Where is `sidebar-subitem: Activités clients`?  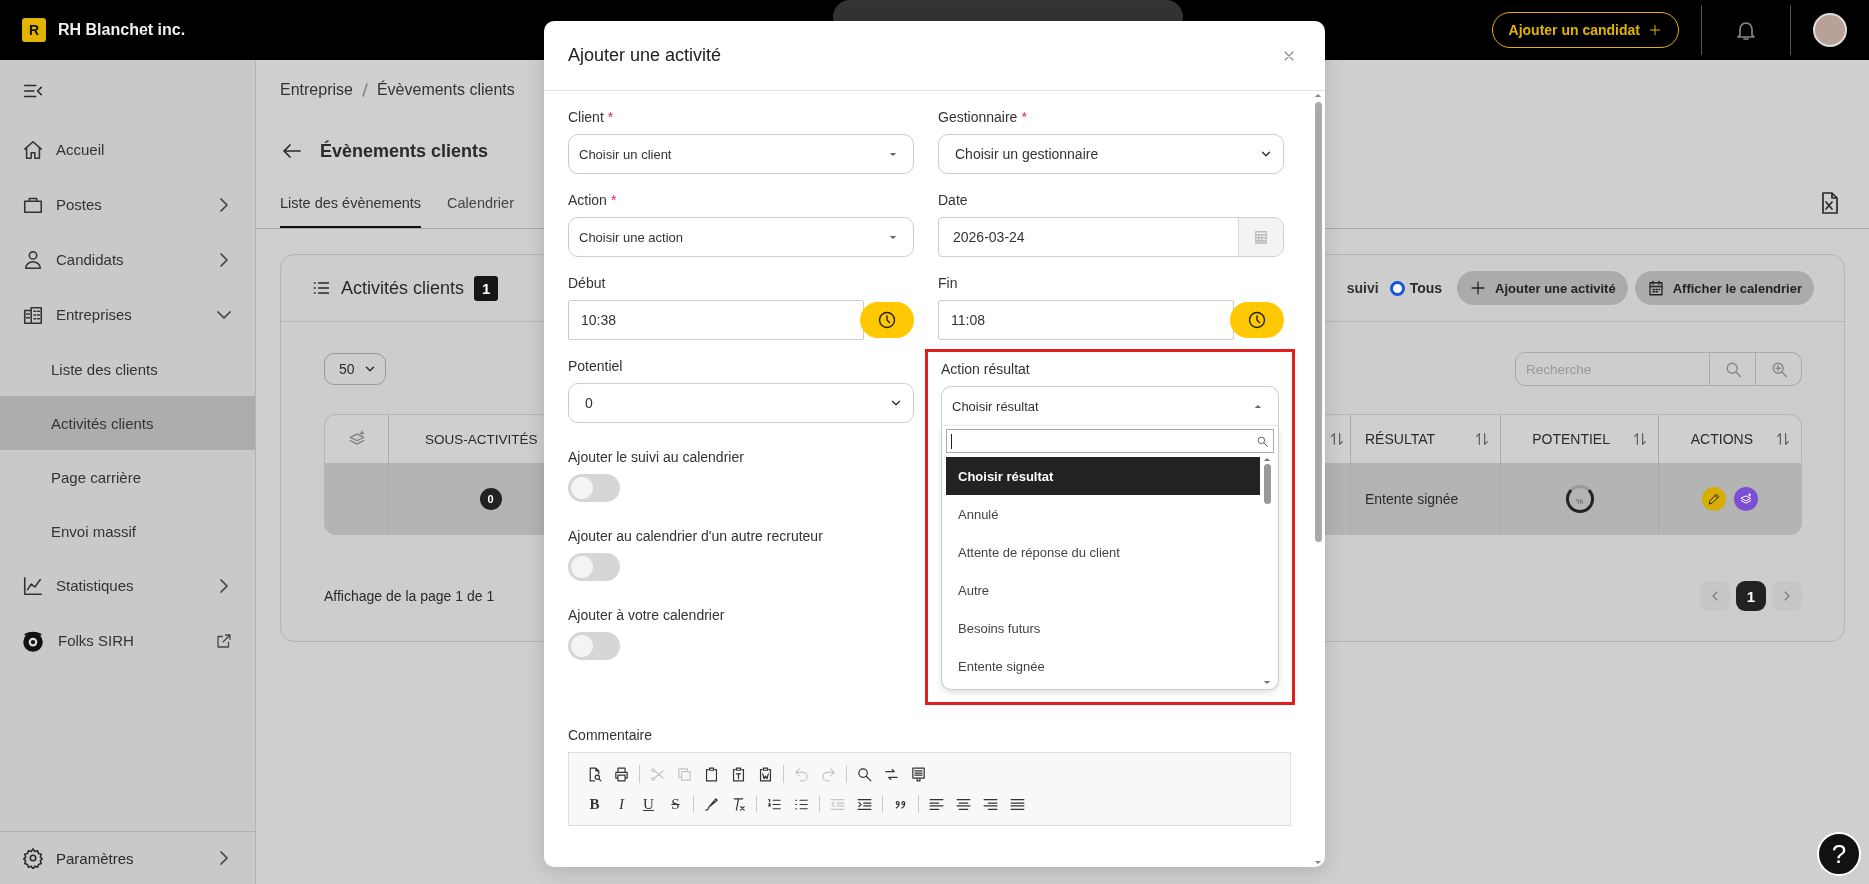 sidebar-subitem: Activités clients is located at coordinates (127, 423).